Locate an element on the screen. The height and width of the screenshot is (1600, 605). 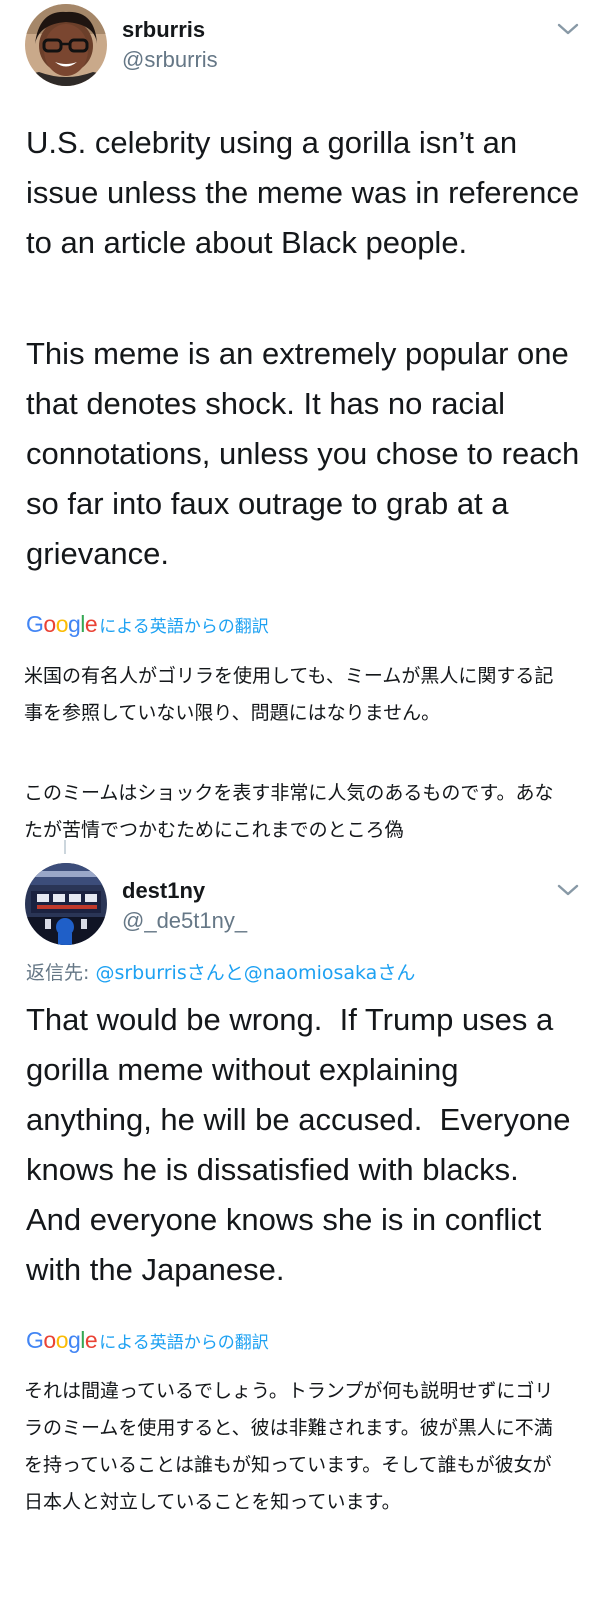
reply-san-2: さん is located at coordinates (396, 973).